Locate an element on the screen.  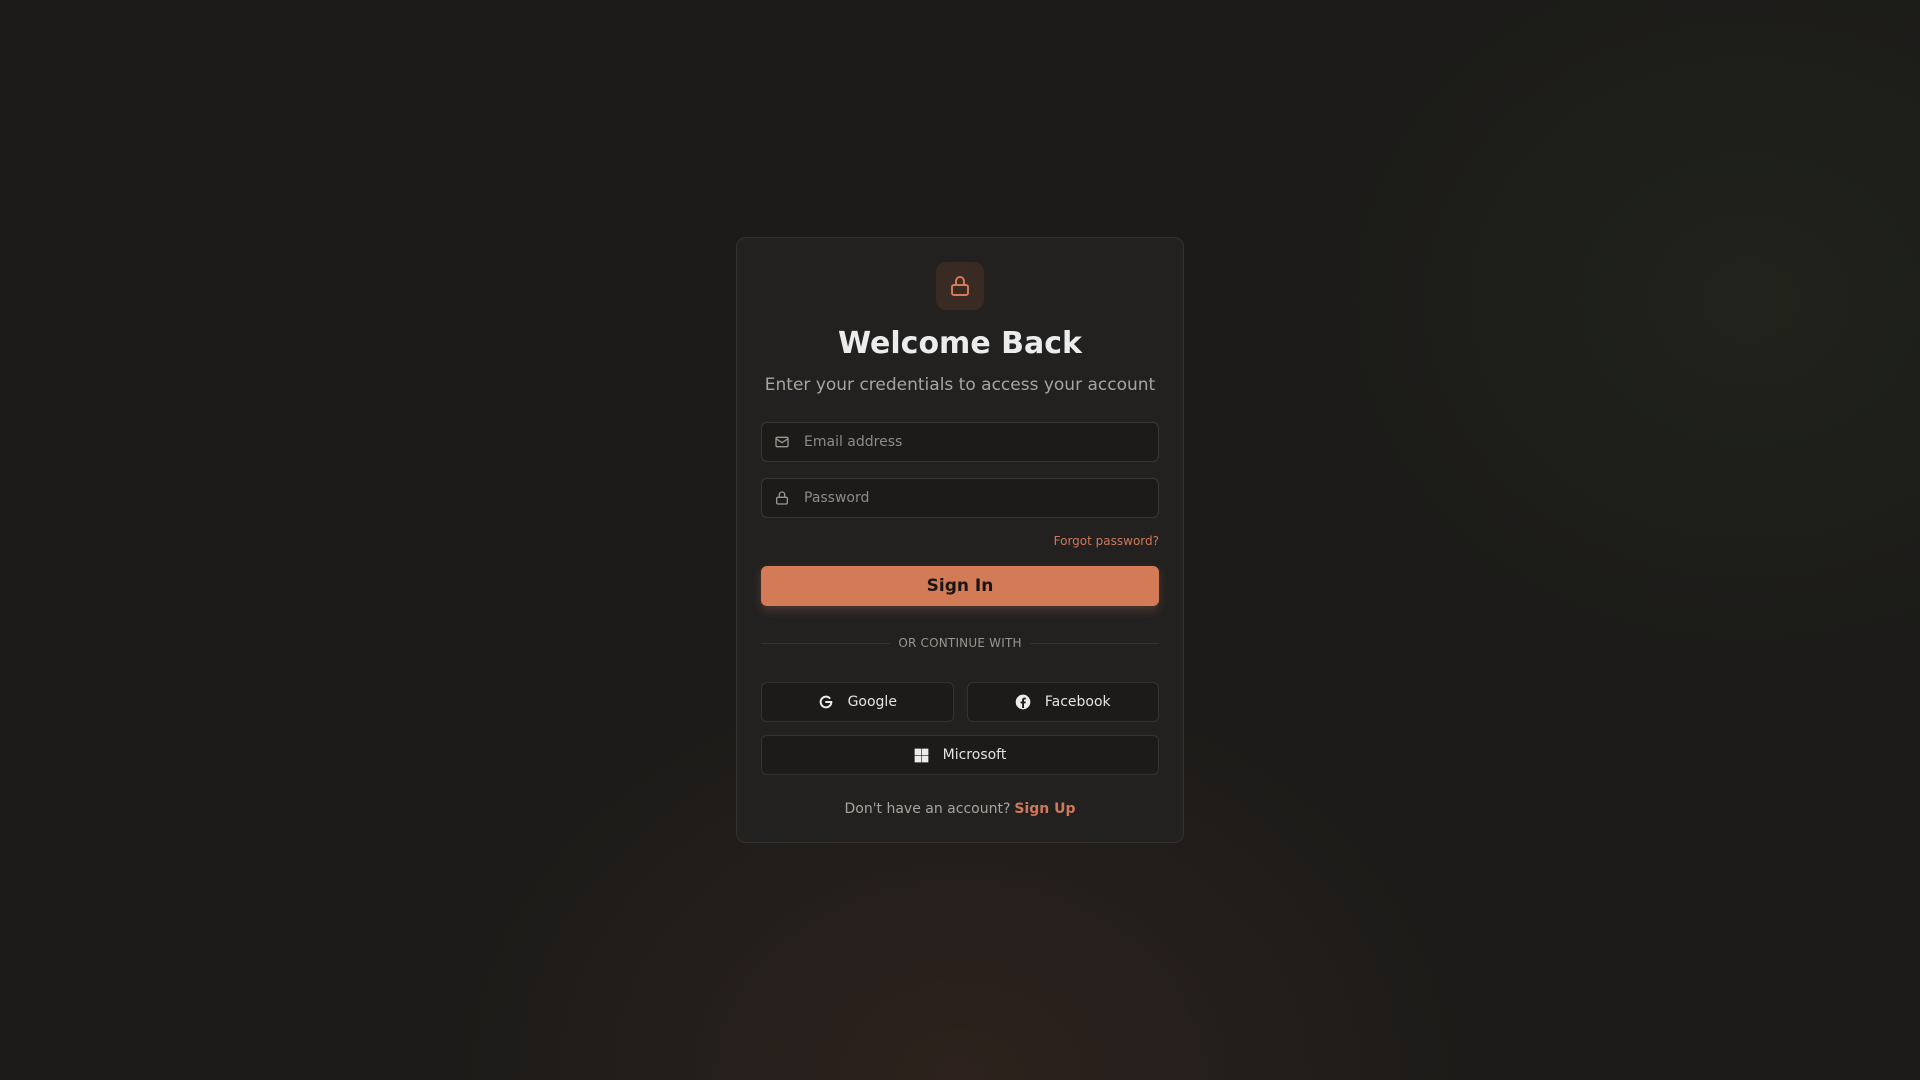
divider: OR CONTINUE WITH is located at coordinates (960, 643).